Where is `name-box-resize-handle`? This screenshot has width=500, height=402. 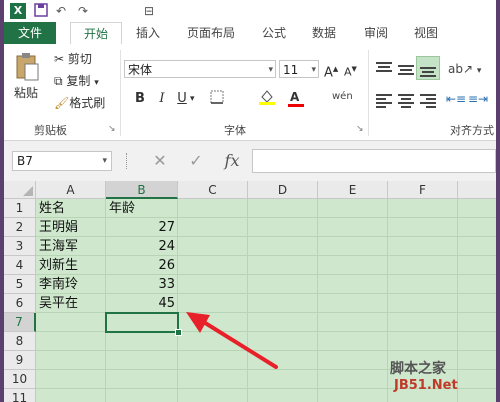
name-box-resize-handle is located at coordinates (127, 161).